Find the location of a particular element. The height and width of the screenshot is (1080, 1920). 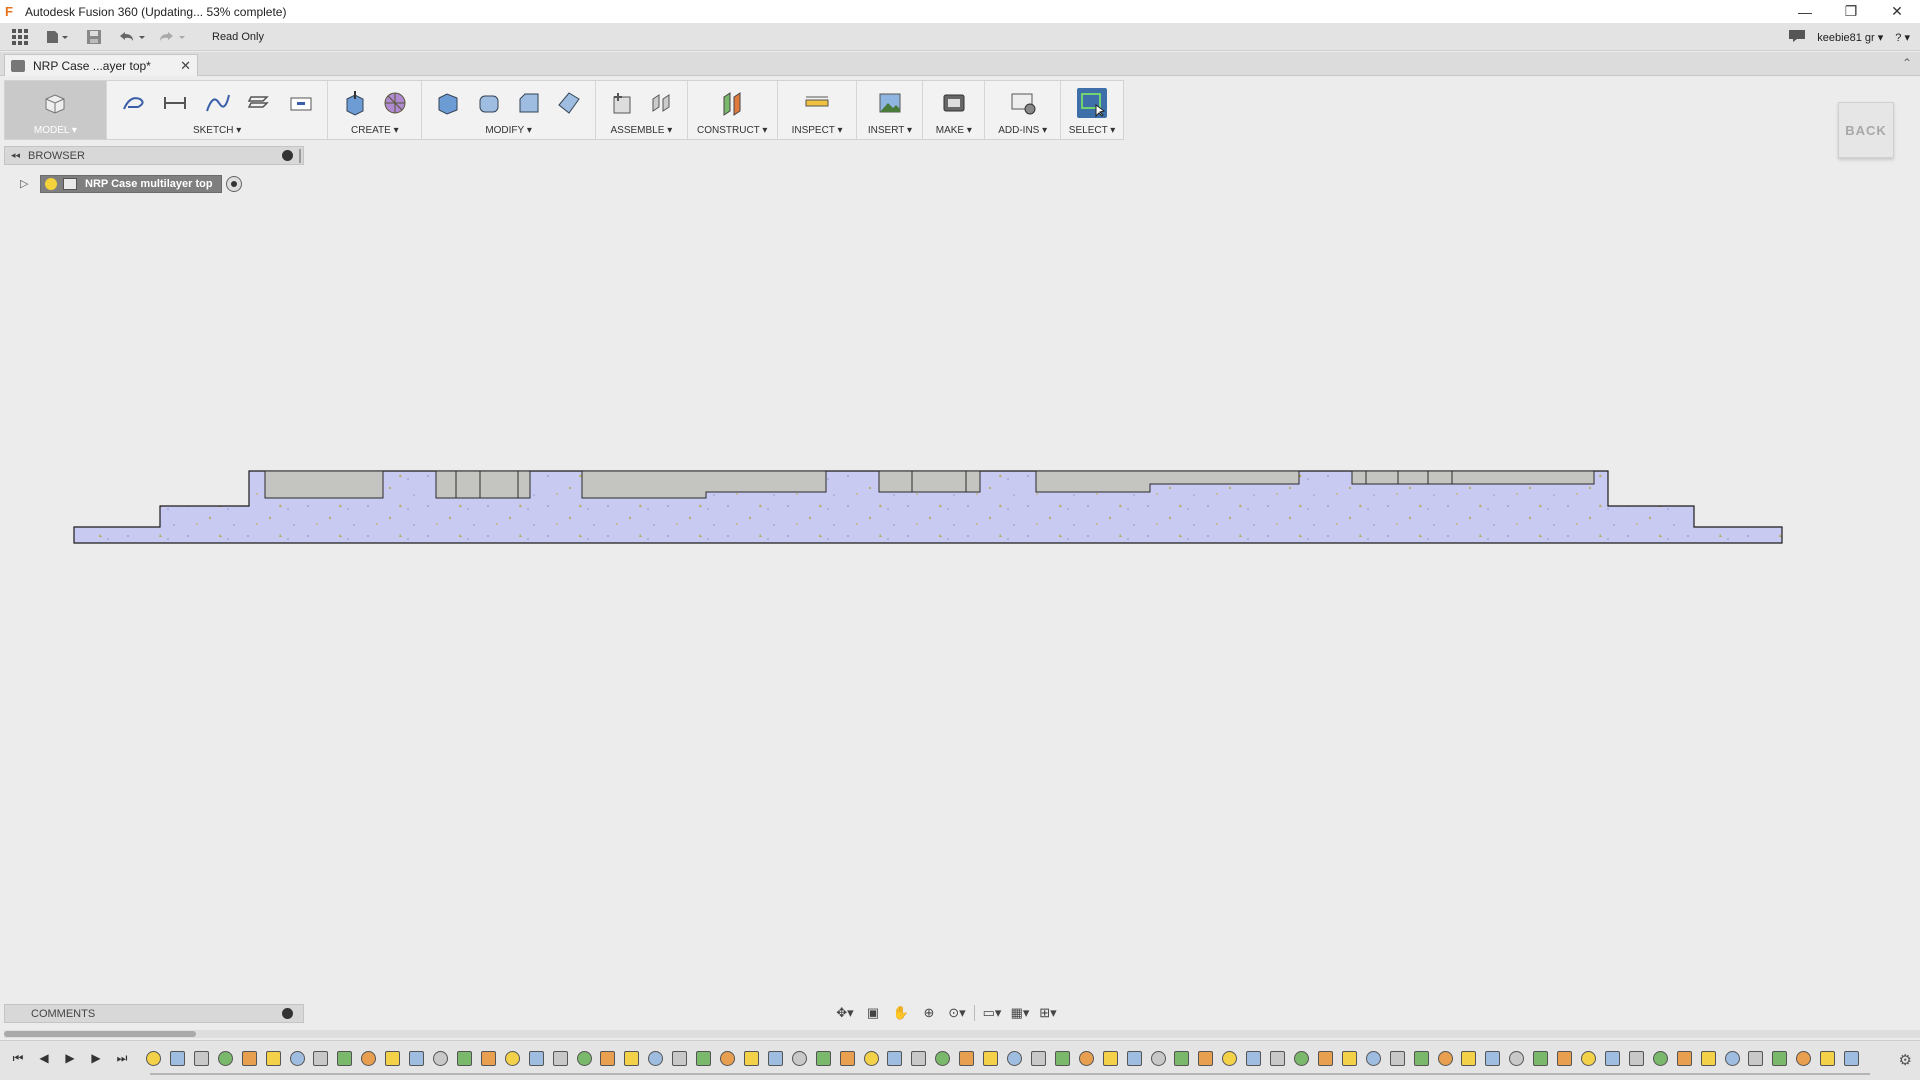

expand-arrow-icon: ▷ is located at coordinates (26, 184).